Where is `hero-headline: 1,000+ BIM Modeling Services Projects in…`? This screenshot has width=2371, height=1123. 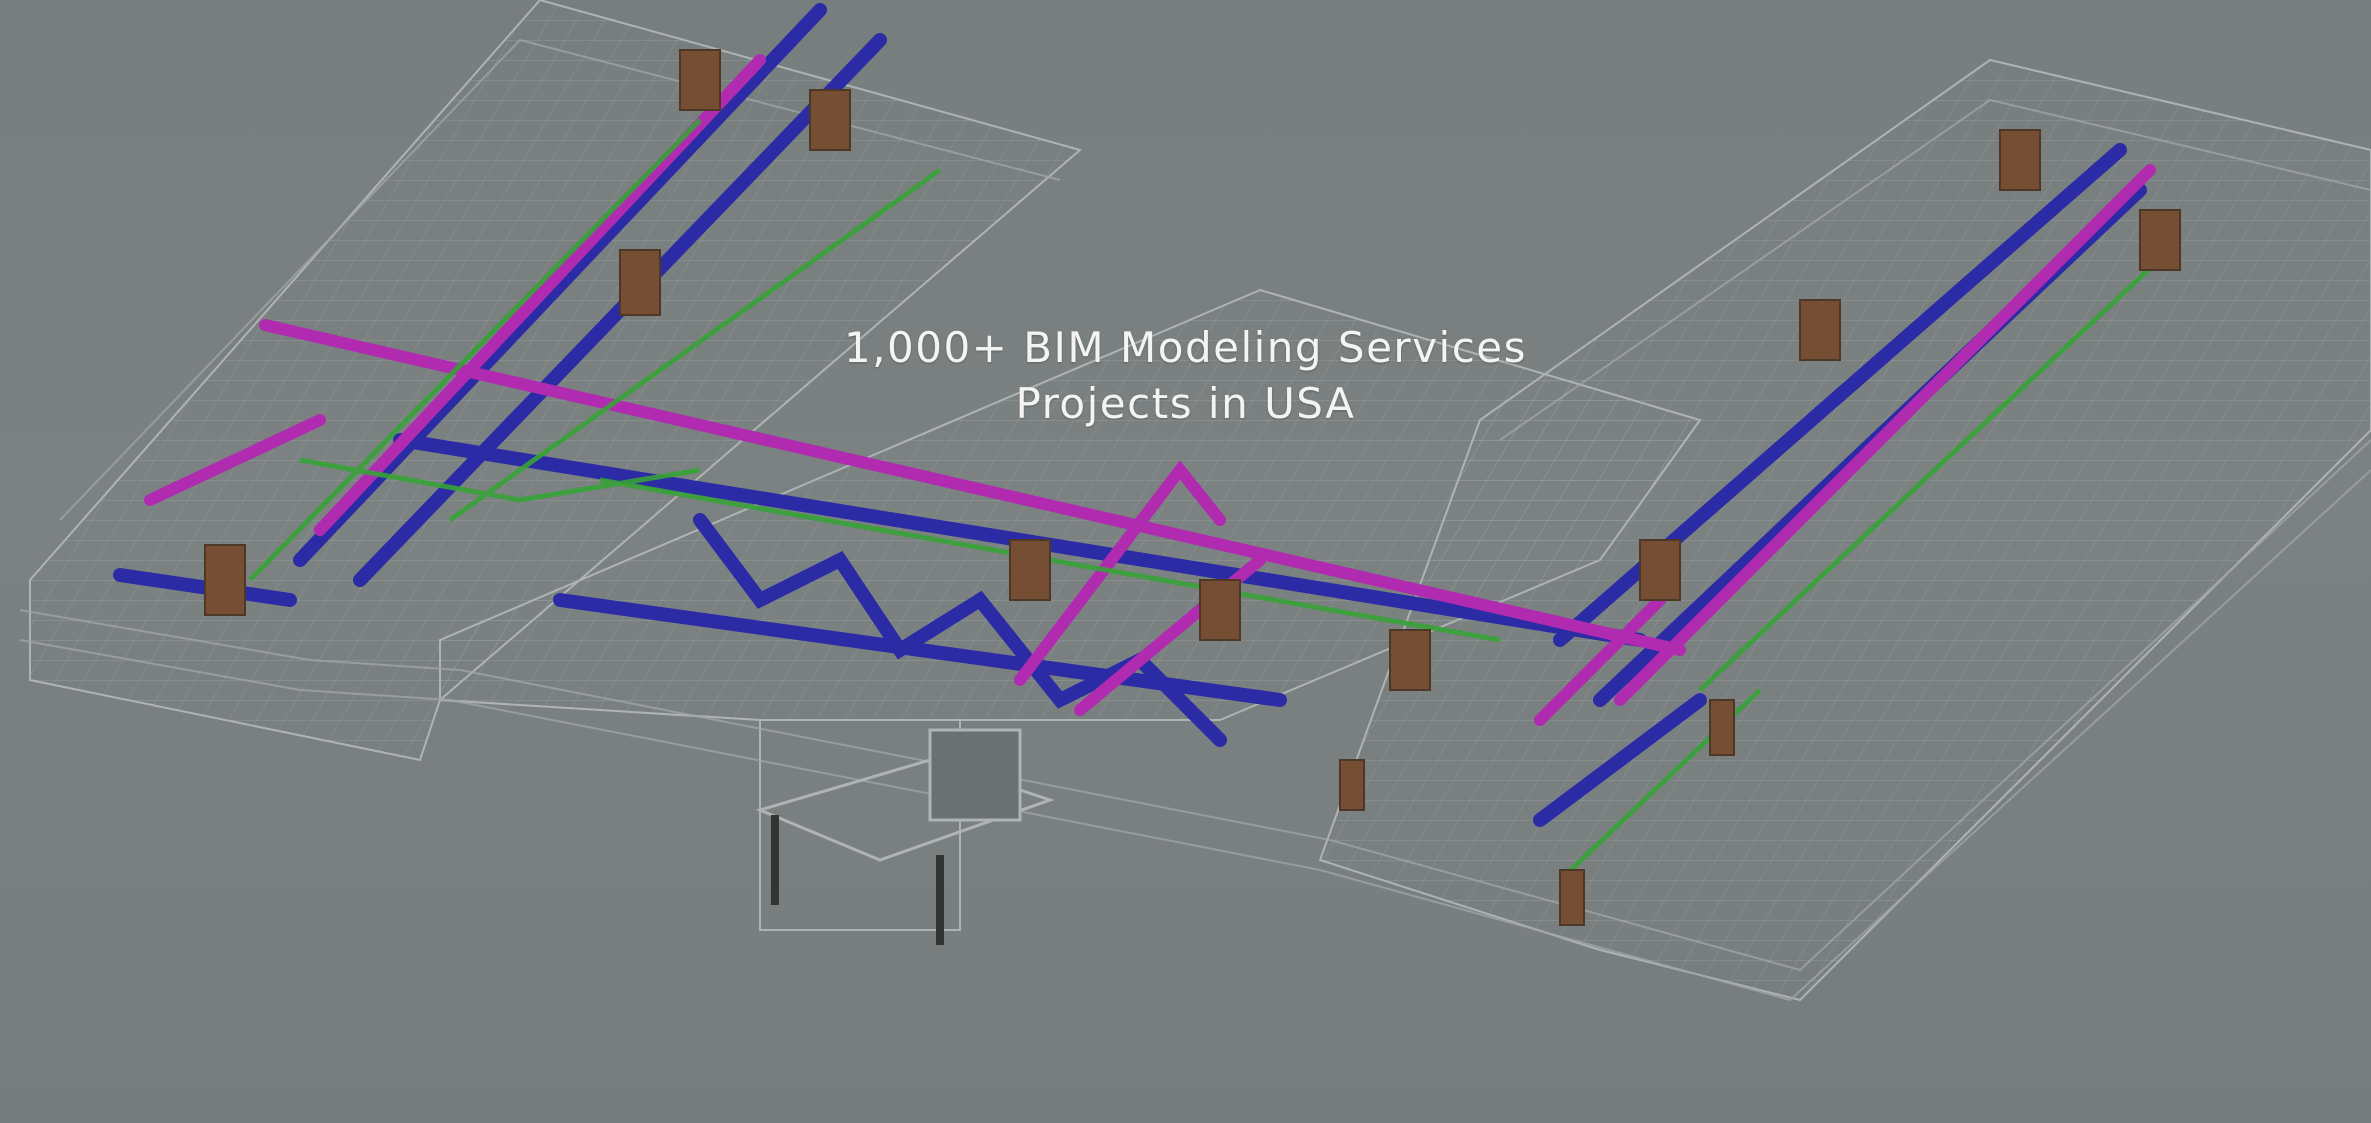 hero-headline: 1,000+ BIM Modeling Services Projects in… is located at coordinates (1185, 376).